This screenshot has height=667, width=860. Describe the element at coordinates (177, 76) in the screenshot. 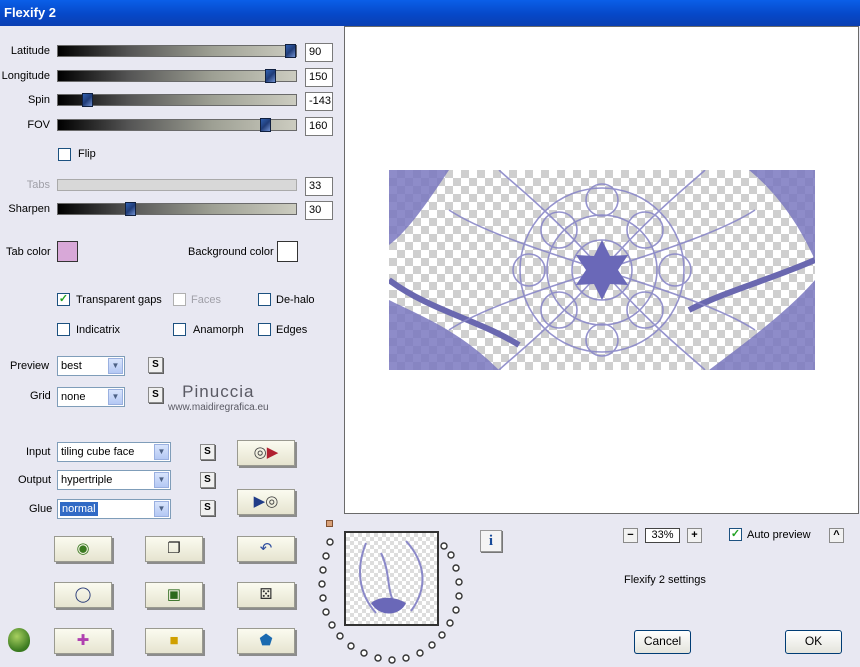

I see `longitude-slider` at that location.